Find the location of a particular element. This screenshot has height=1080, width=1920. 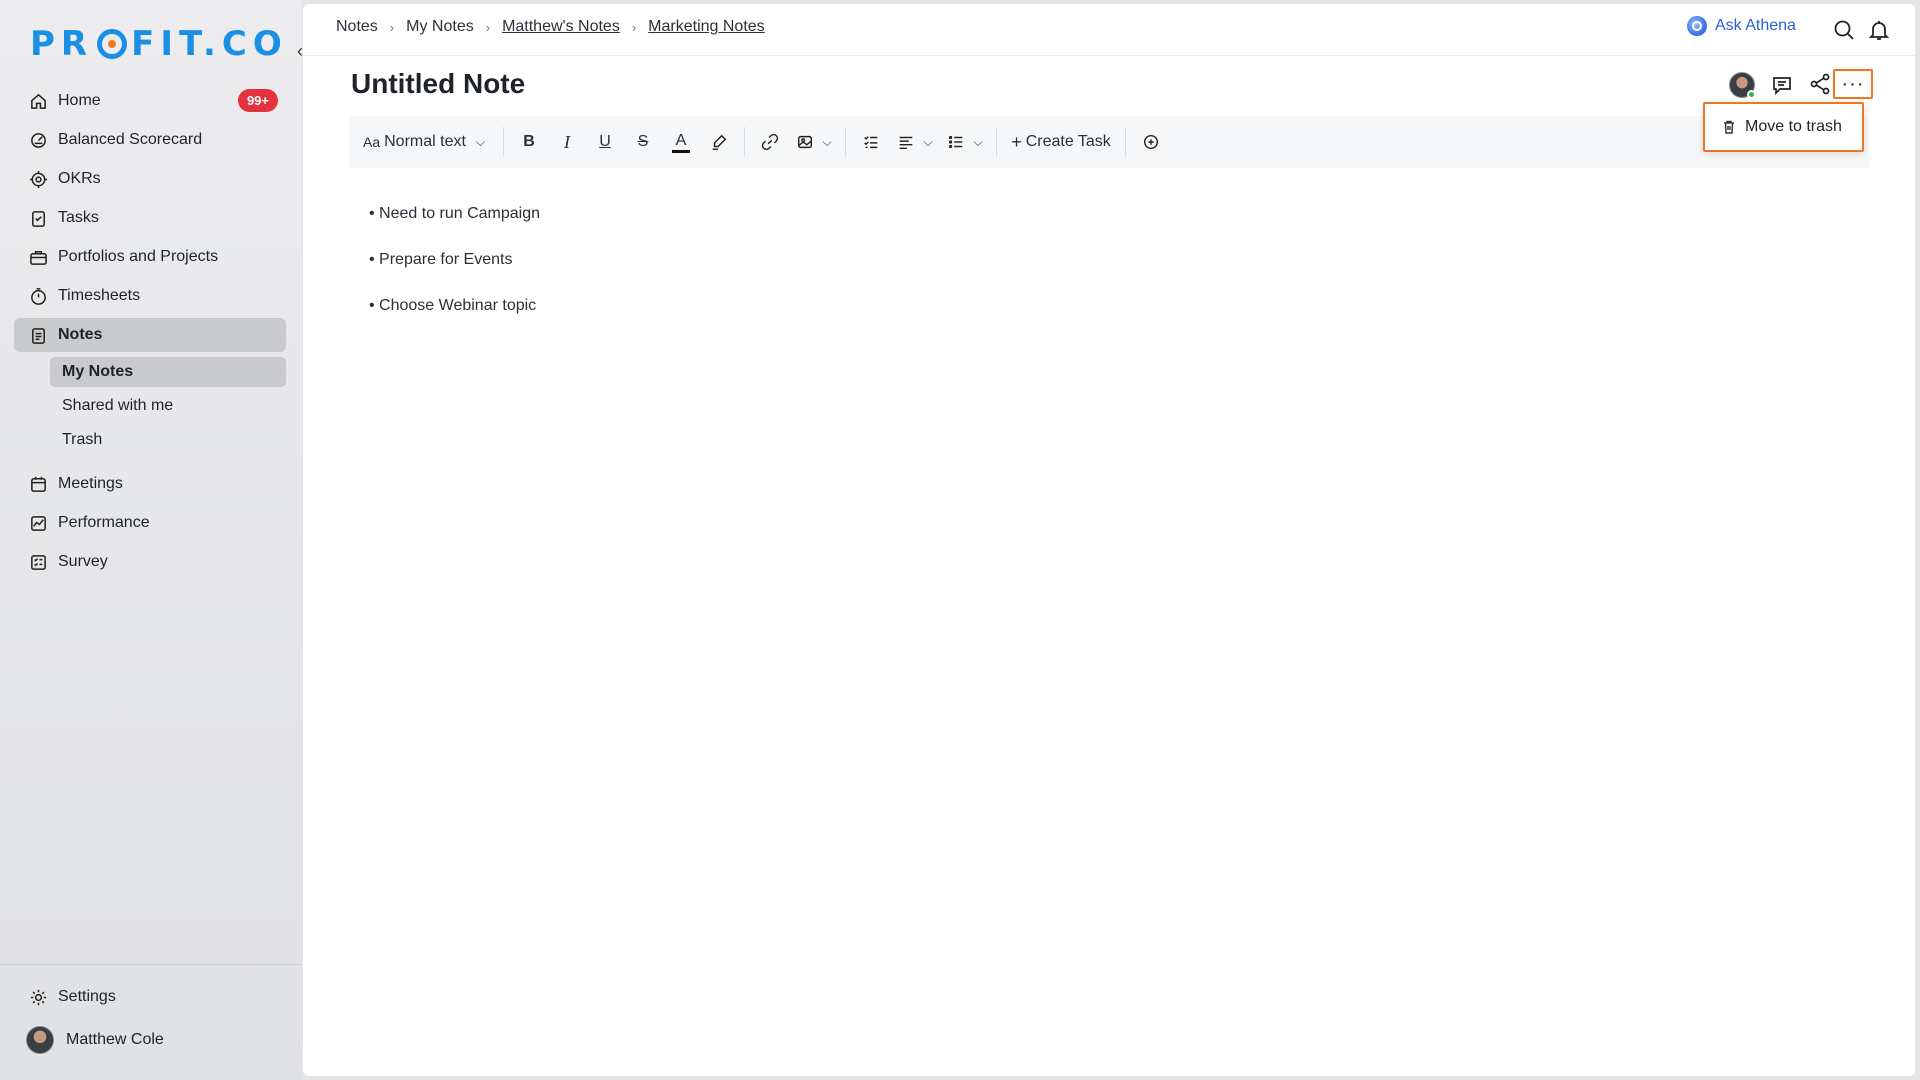

italic-icon: I is located at coordinates (567, 141).